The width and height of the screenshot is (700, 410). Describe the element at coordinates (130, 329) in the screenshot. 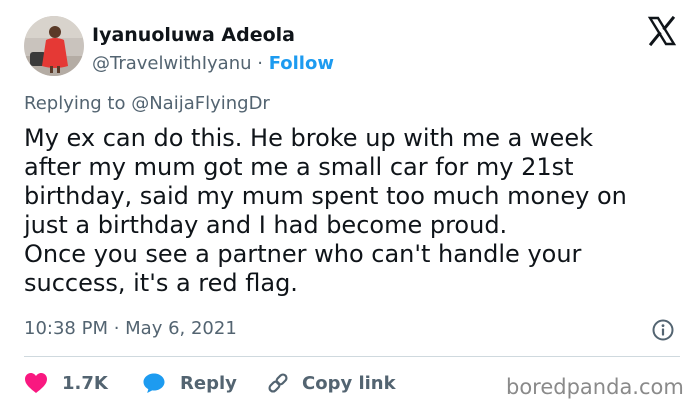

I see `tweet-timestamp: 10:38 PM · May 6, 2021` at that location.